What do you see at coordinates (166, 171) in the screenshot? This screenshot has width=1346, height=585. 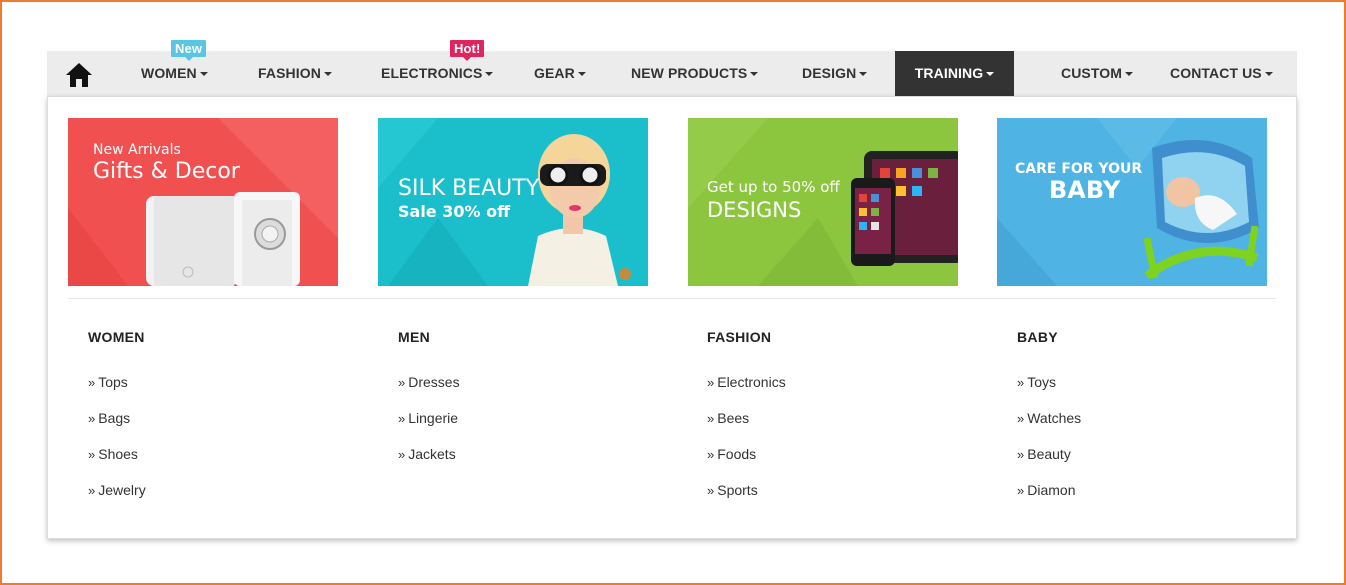 I see `banner-gifts-decor-line2: Gifts & Decor` at bounding box center [166, 171].